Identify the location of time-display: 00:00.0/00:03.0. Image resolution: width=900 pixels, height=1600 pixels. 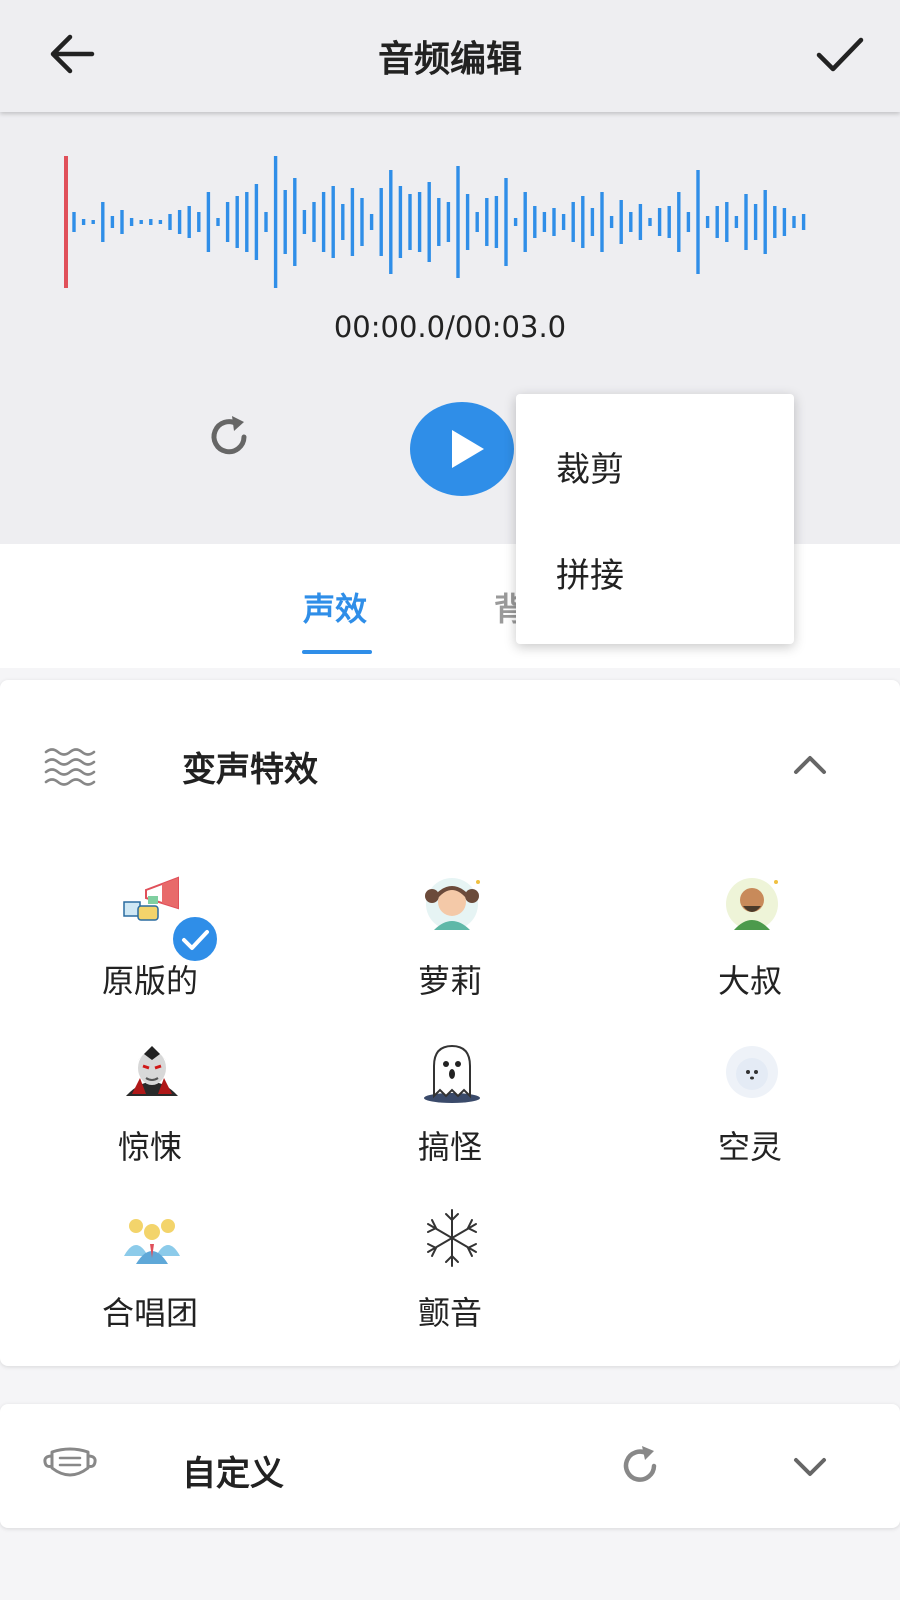
(450, 327).